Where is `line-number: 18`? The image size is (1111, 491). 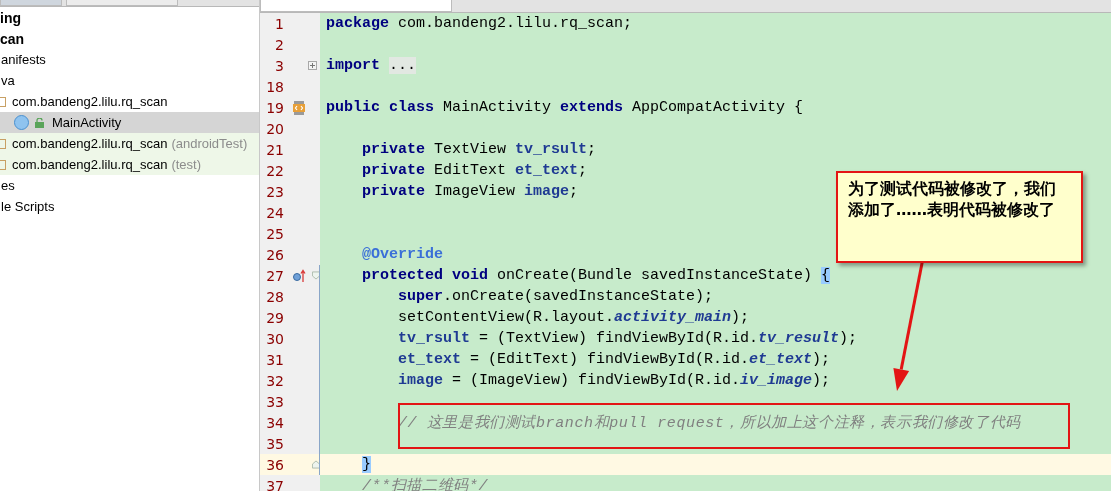 line-number: 18 is located at coordinates (274, 86).